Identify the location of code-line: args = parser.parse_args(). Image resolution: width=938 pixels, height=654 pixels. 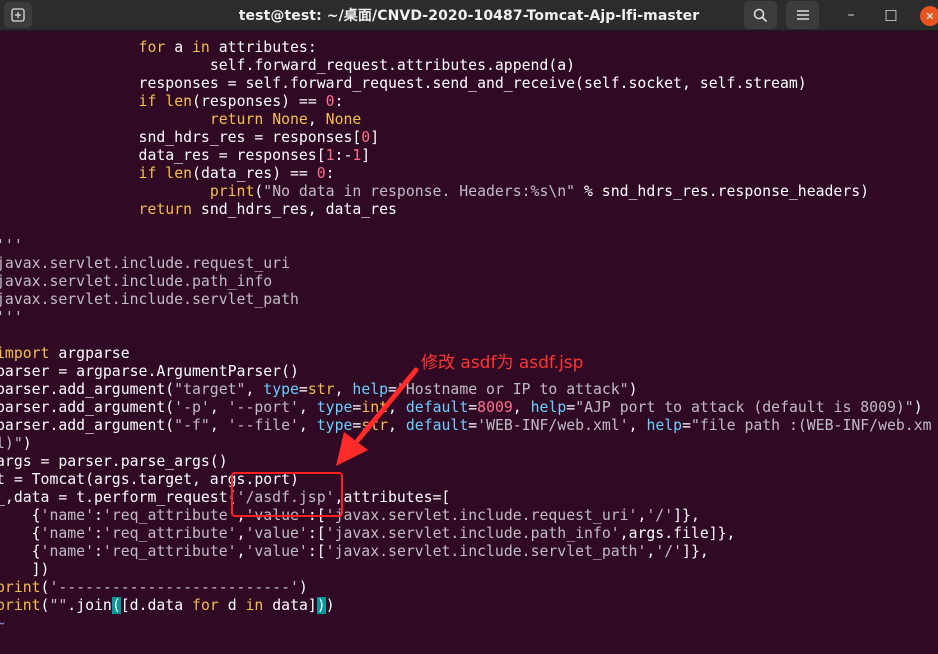
(114, 461).